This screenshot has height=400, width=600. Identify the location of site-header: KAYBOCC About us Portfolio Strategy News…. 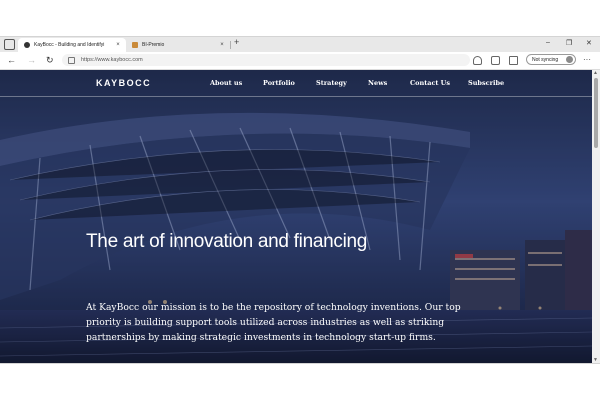
(296, 83).